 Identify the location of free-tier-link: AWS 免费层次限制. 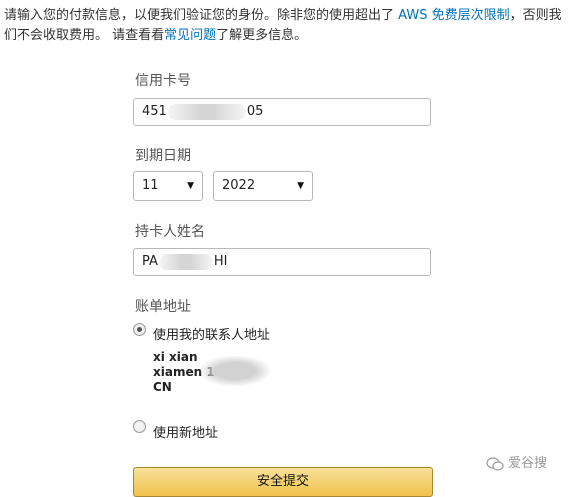
(453, 15).